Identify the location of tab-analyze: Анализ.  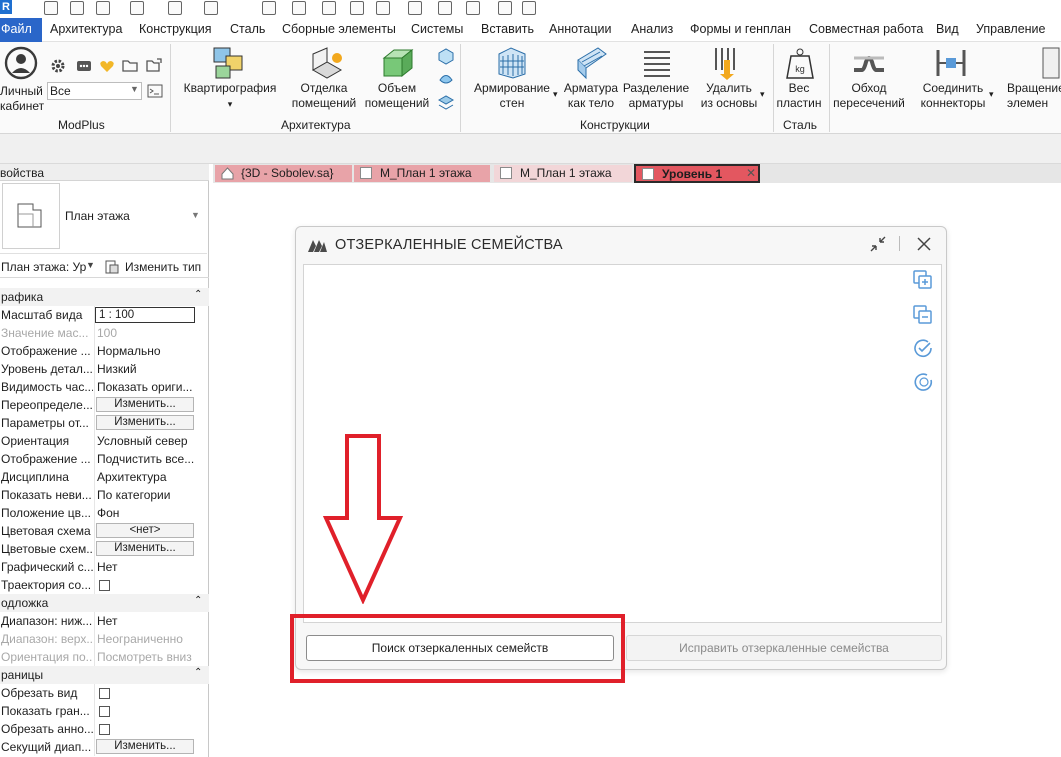
(652, 29).